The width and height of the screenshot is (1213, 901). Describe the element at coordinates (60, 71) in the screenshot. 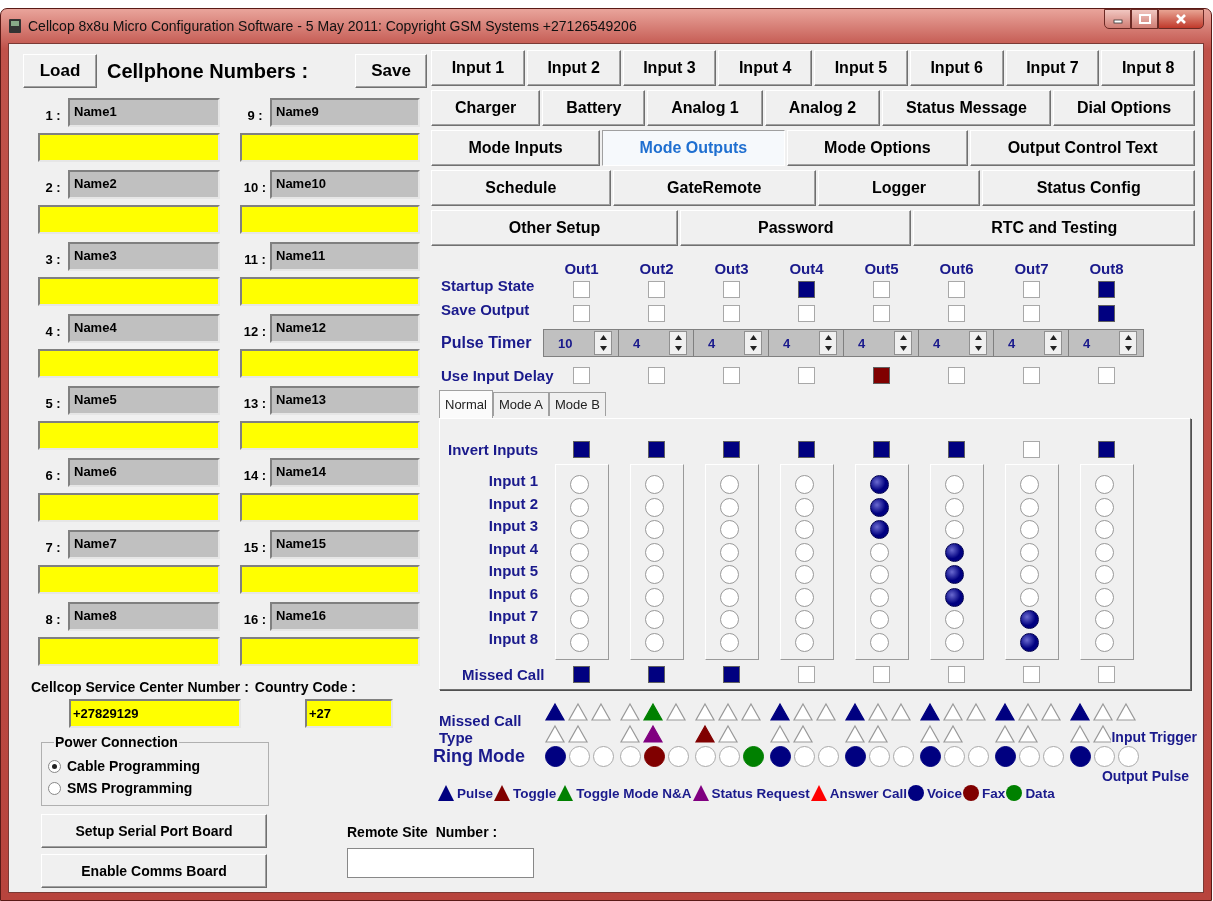

I see `load-button: Load` at that location.